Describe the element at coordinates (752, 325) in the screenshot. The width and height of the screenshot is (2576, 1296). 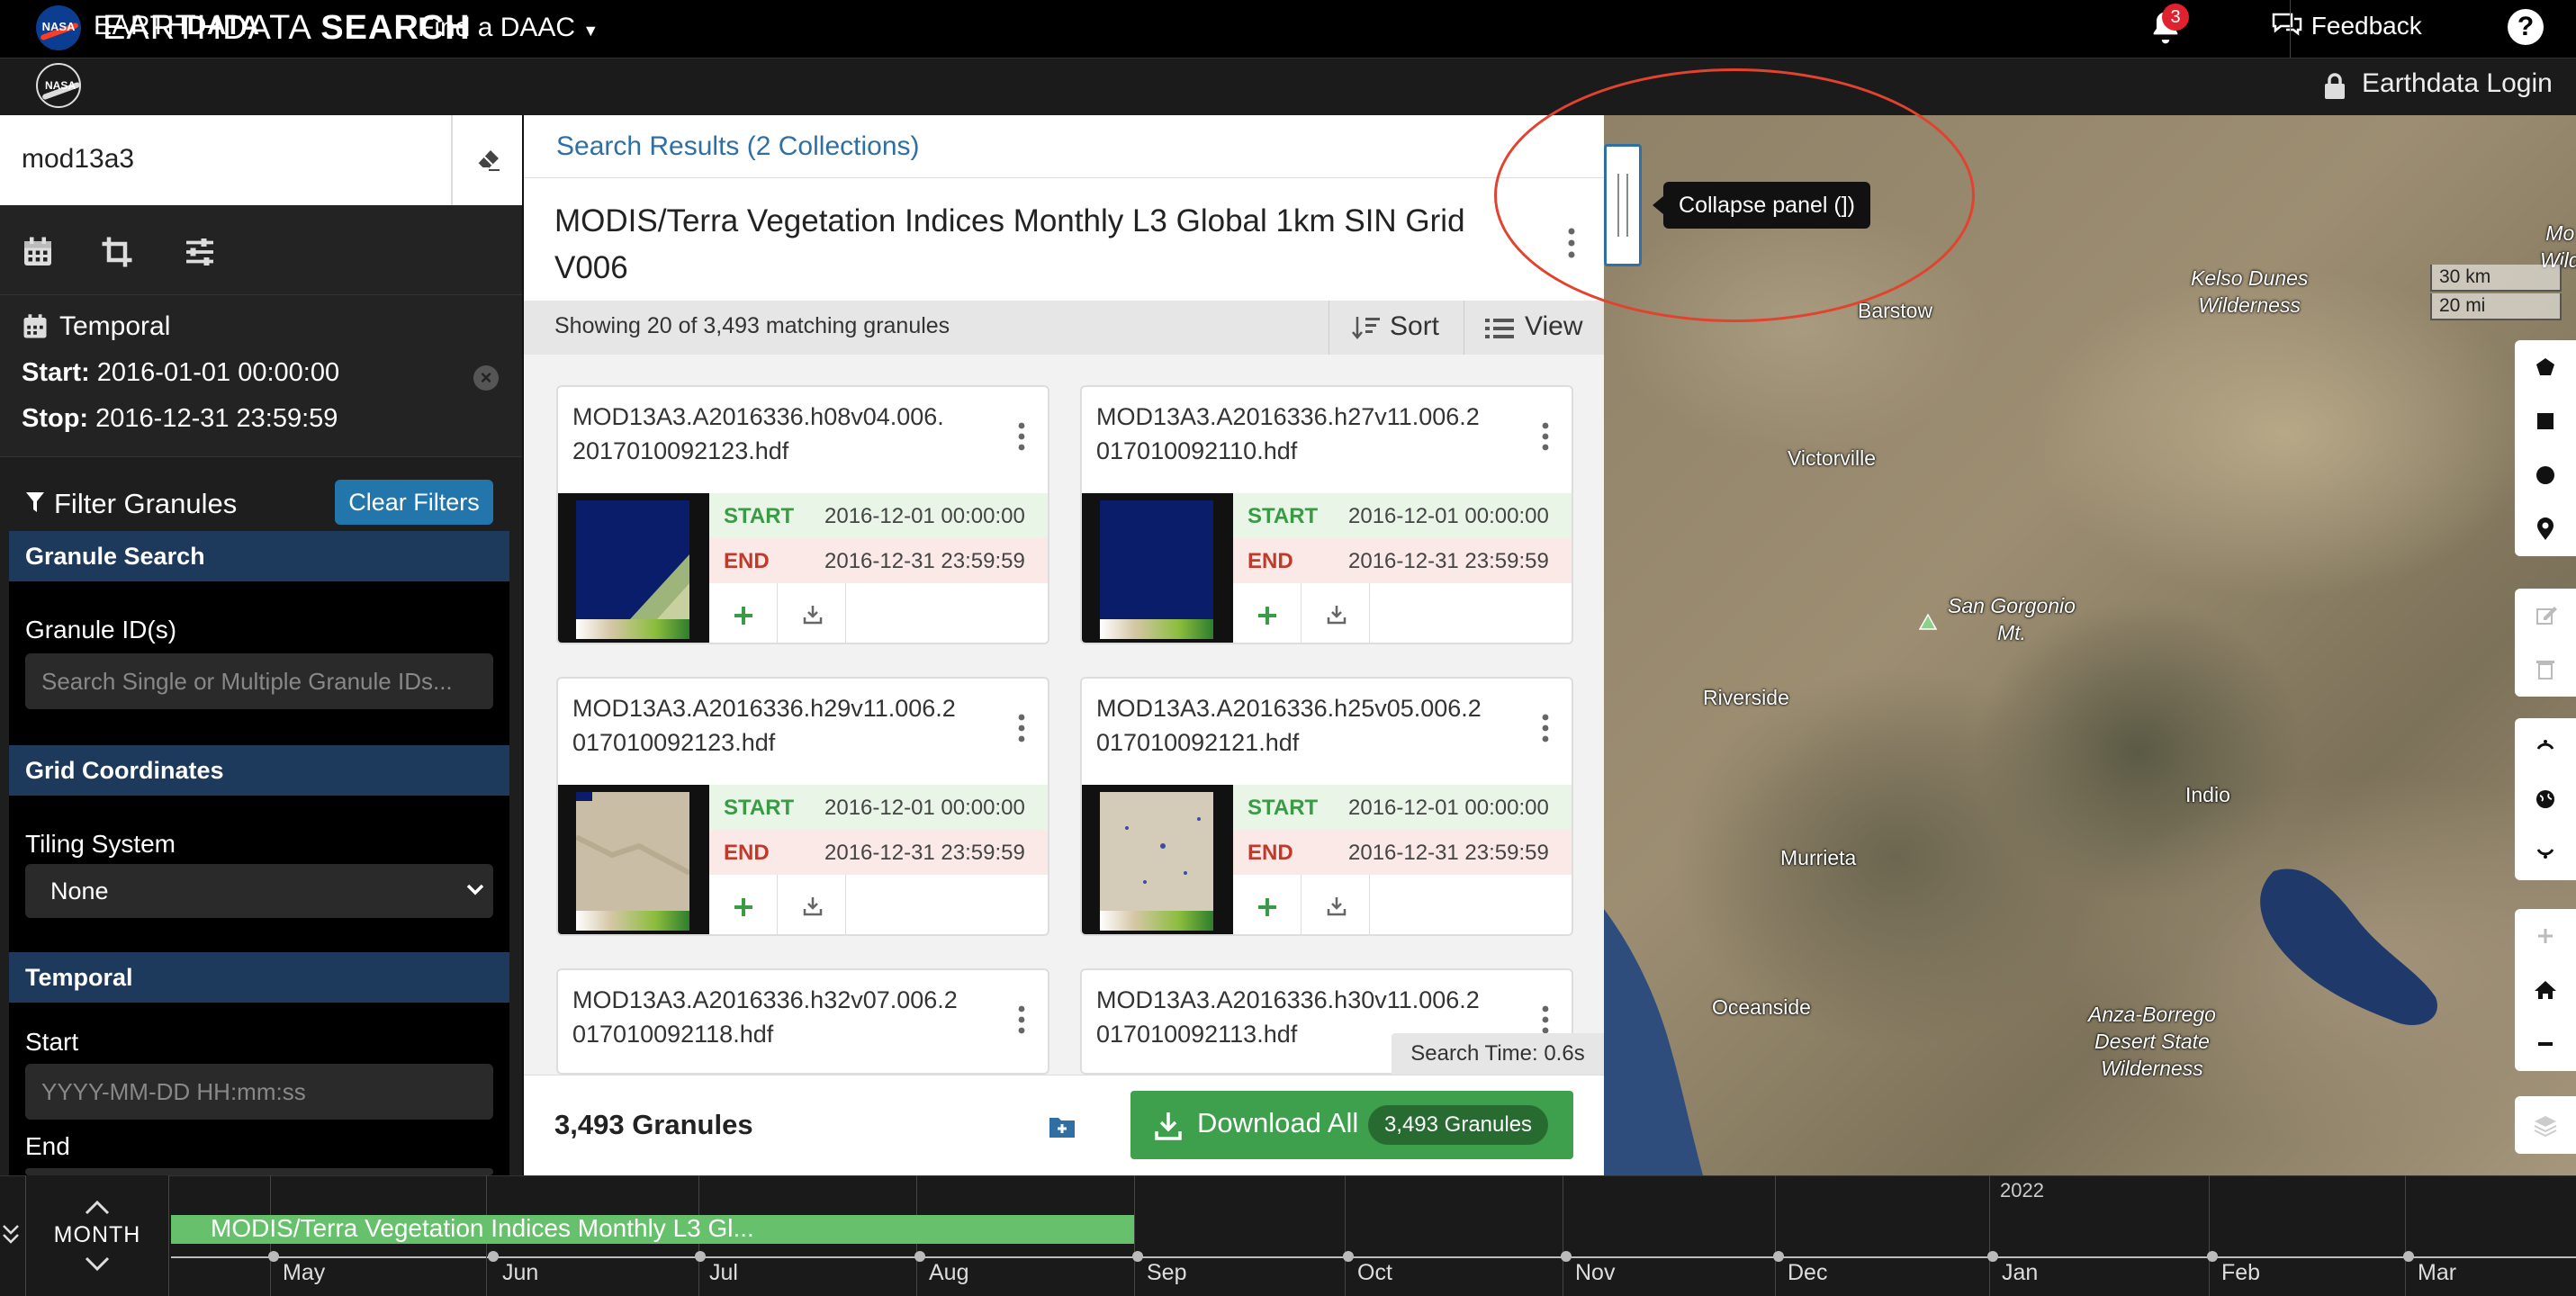
I see `showing-count: Showing 20 of 3,493 matching granules` at that location.